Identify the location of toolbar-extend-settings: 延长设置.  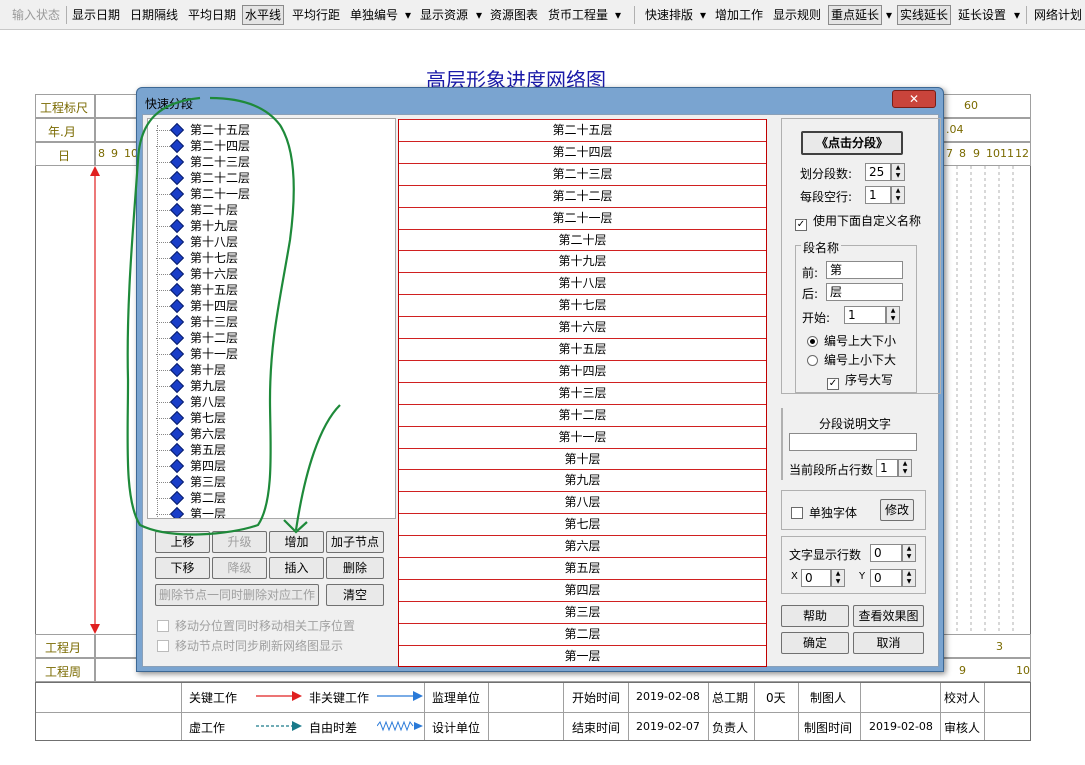
(982, 15).